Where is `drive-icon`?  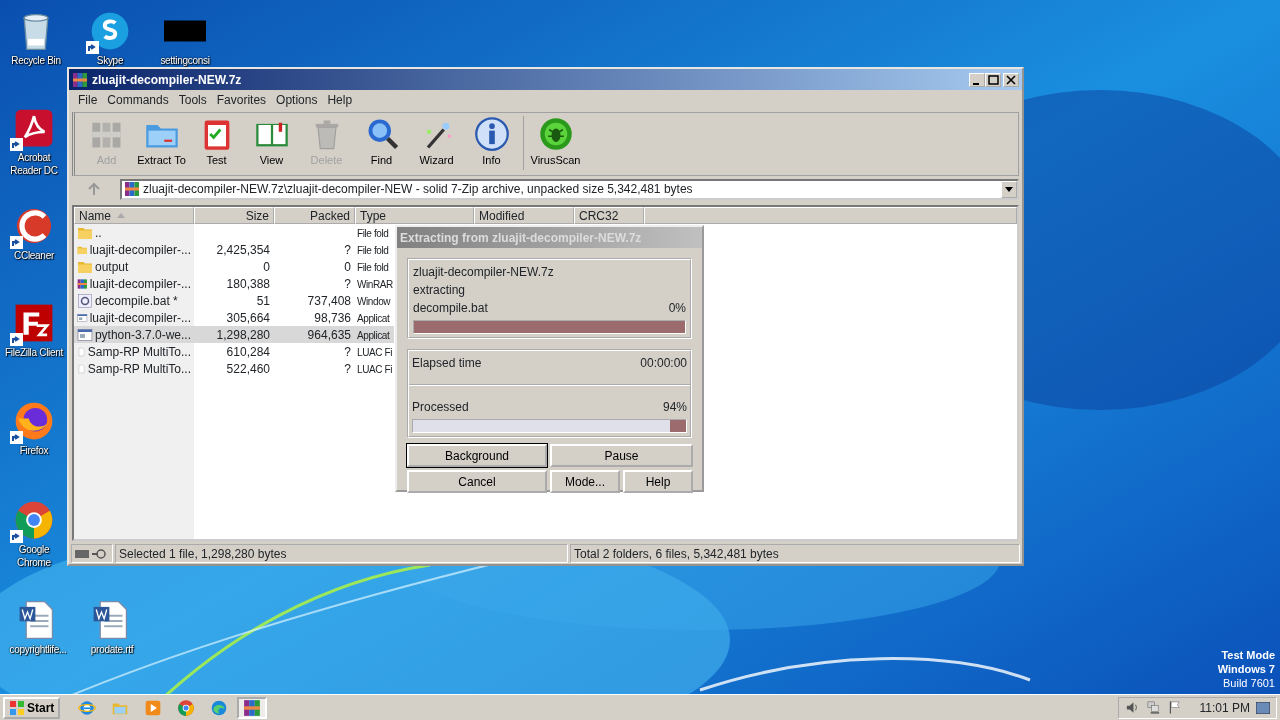 drive-icon is located at coordinates (82, 553).